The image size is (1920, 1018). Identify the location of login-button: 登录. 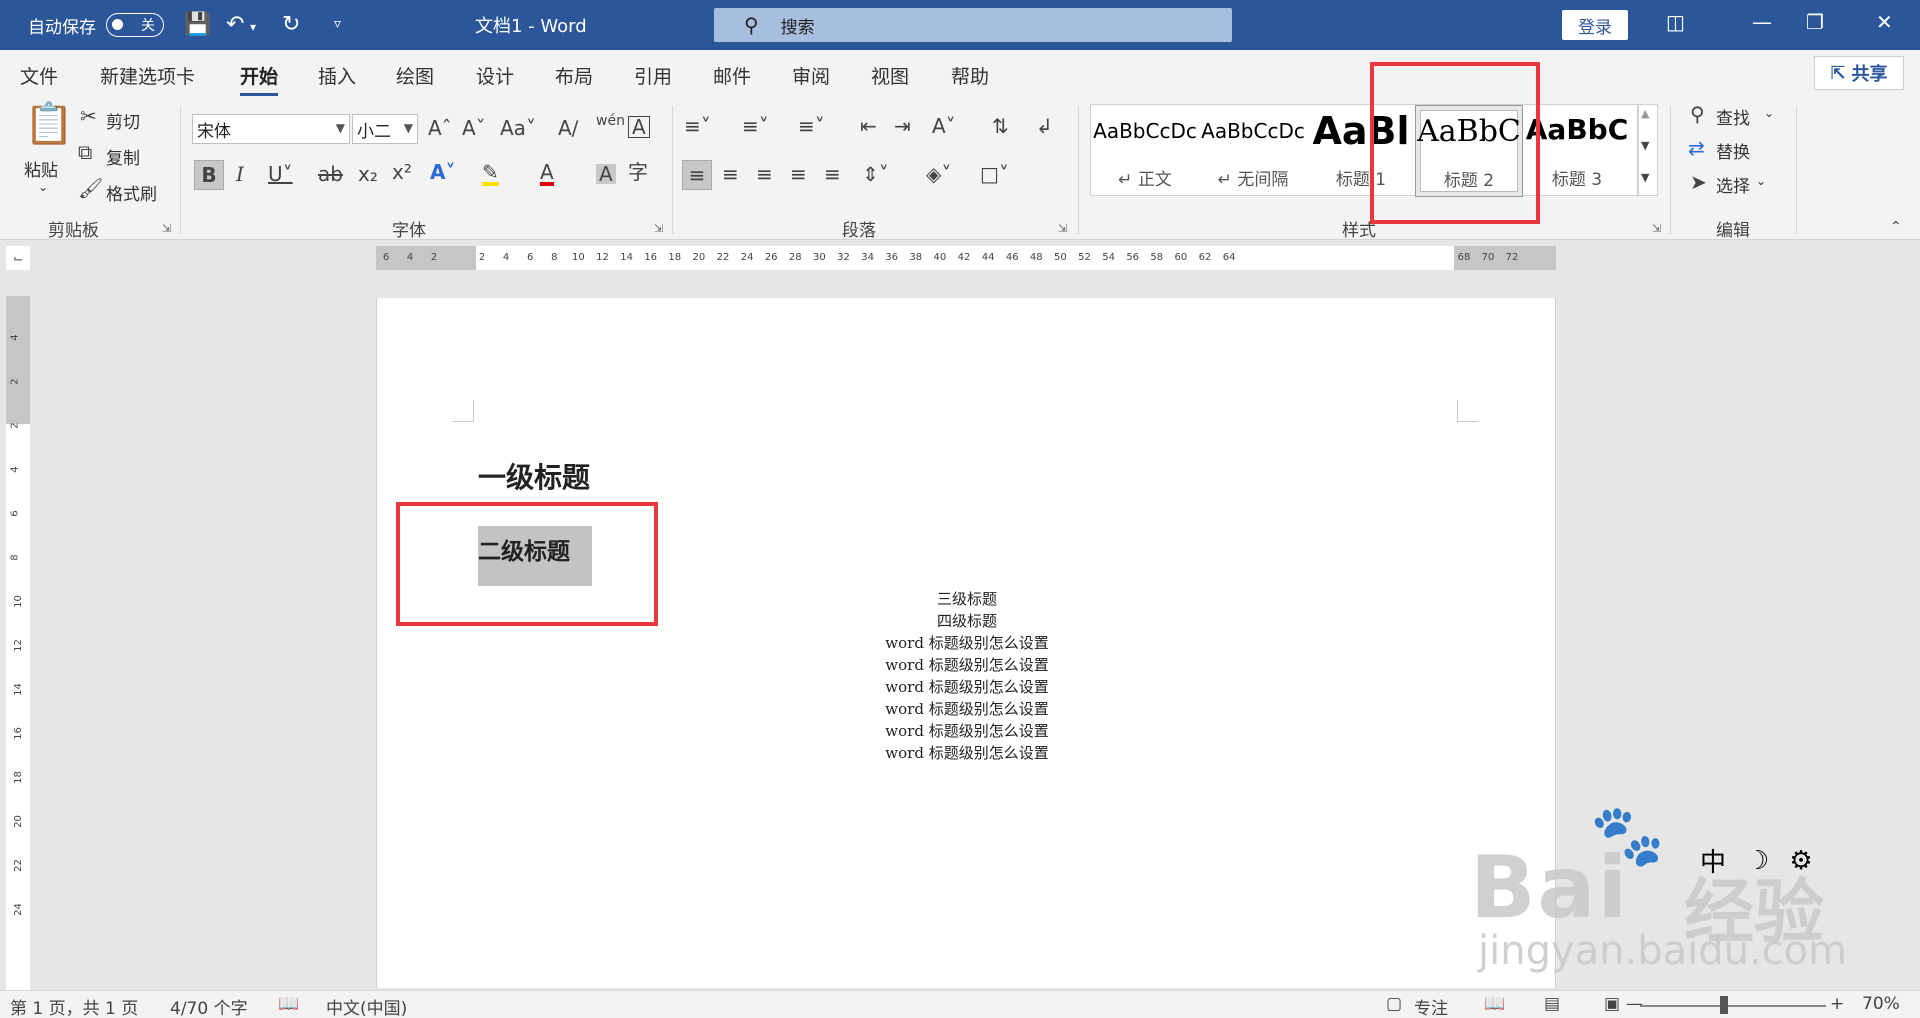
(1595, 25).